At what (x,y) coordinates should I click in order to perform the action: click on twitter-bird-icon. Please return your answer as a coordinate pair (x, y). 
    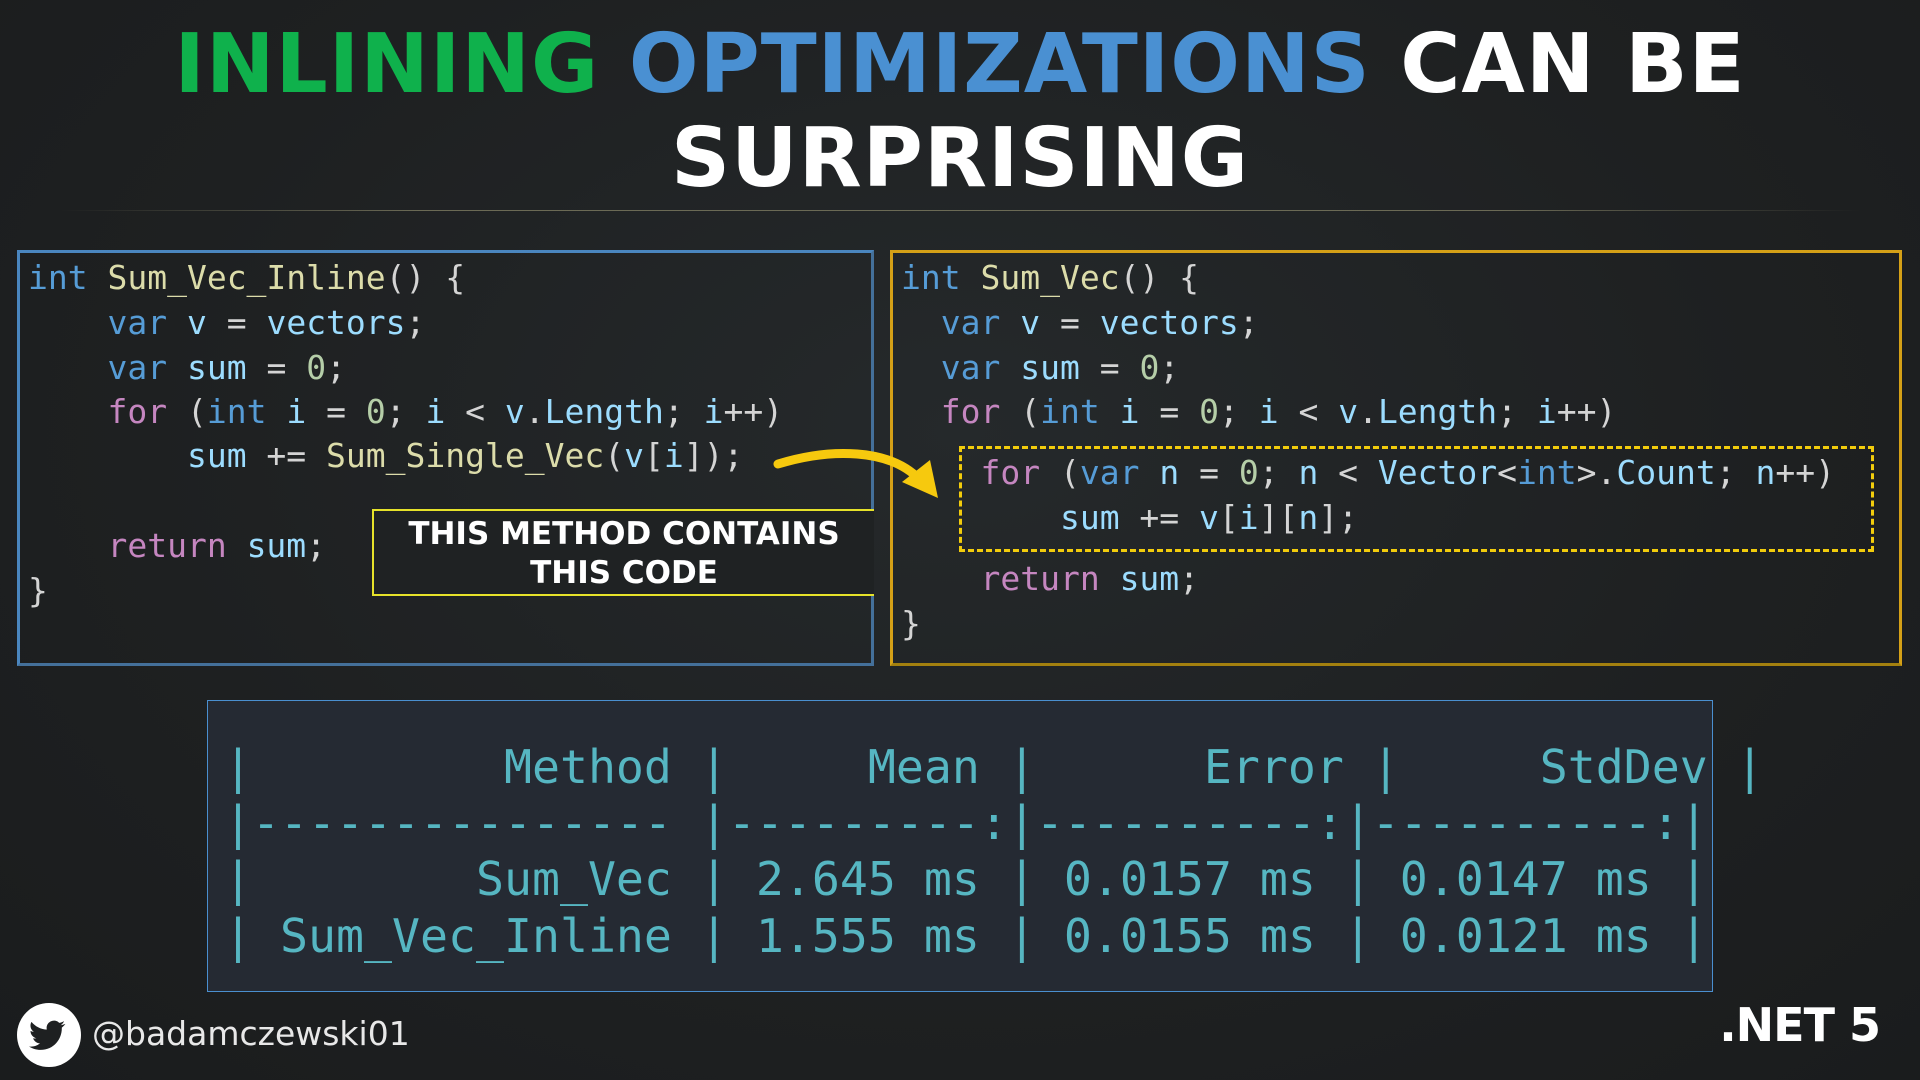
    Looking at the image, I should click on (49, 1035).